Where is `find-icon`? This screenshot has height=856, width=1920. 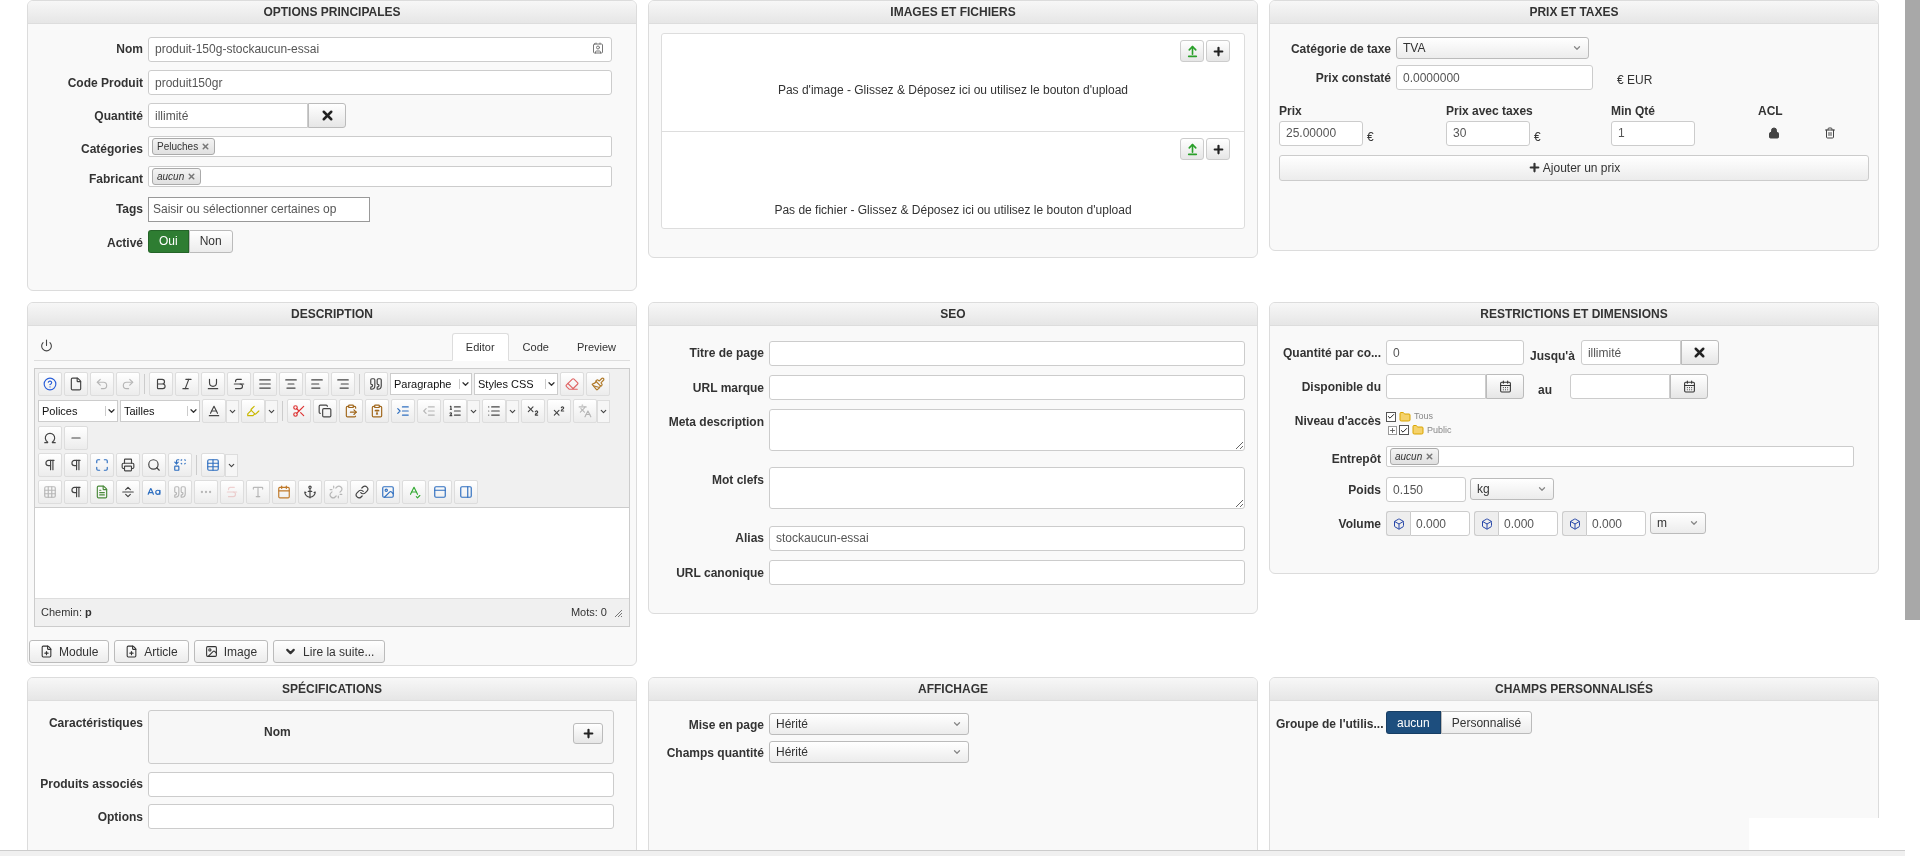
find-icon is located at coordinates (154, 465).